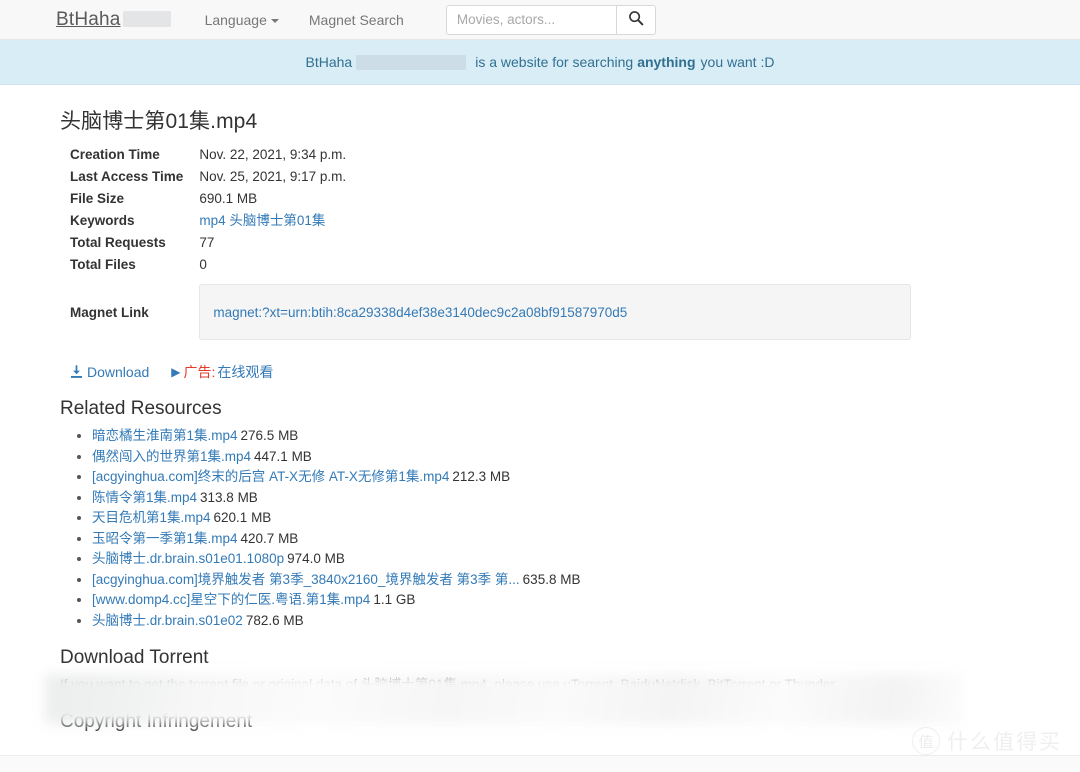  Describe the element at coordinates (558, 436) in the screenshot. I see `list-item: 暗恋橘生淮南第1集.mp4276.5 MB` at that location.